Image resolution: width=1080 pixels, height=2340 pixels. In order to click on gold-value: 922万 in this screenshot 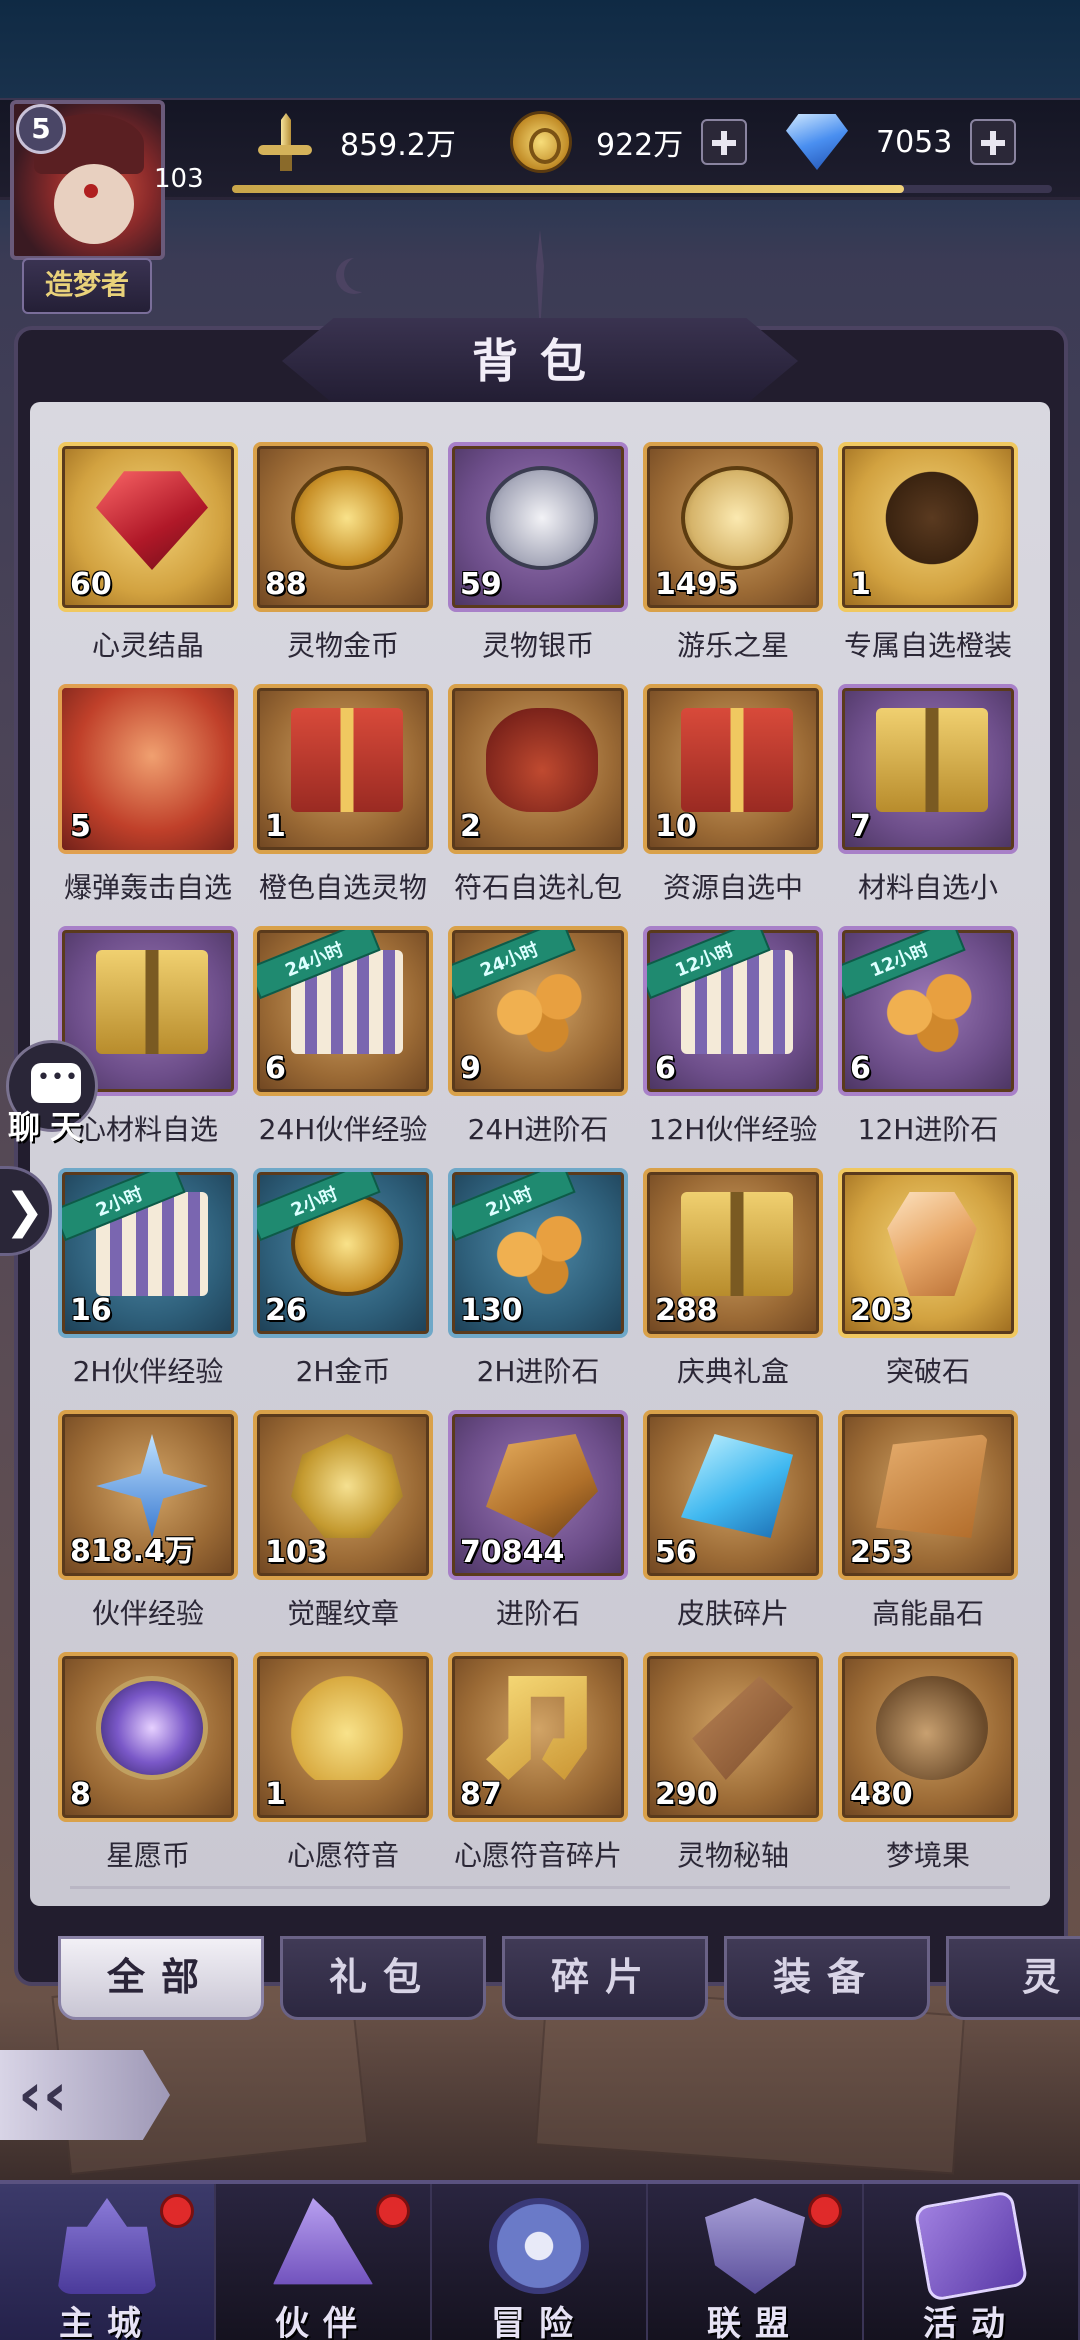, I will do `click(640, 145)`.